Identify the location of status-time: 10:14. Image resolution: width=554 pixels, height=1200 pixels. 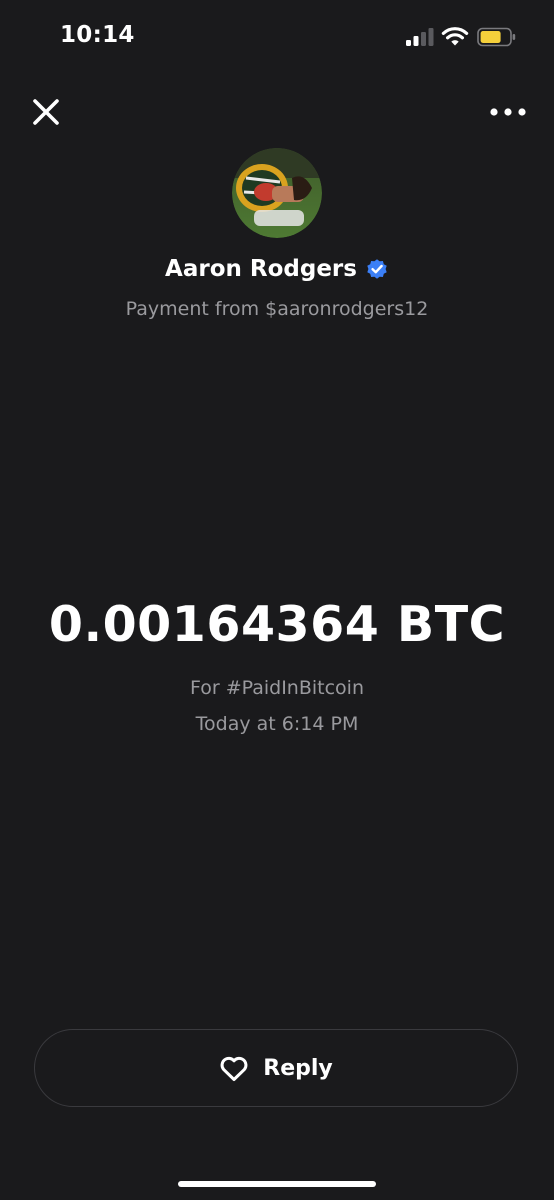
(97, 35).